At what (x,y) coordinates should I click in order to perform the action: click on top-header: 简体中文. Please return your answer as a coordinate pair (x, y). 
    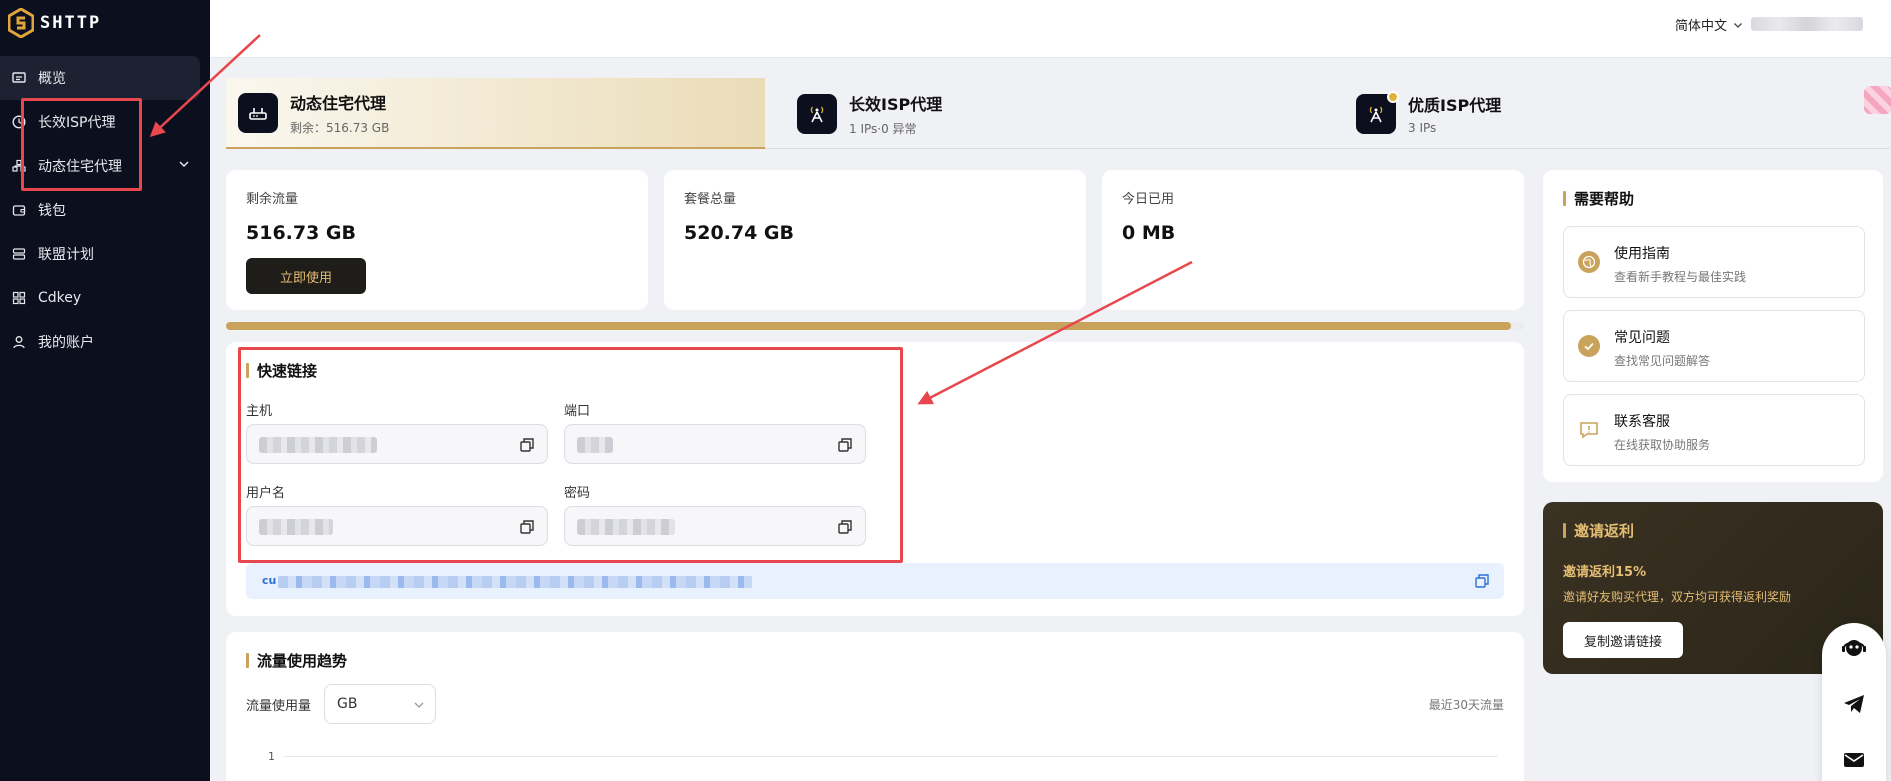
    Looking at the image, I should click on (1050, 29).